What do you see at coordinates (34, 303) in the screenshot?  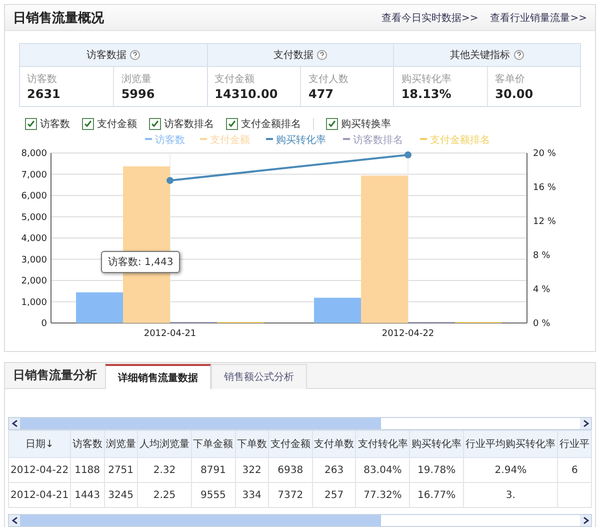 I see `axis-label: 1,000` at bounding box center [34, 303].